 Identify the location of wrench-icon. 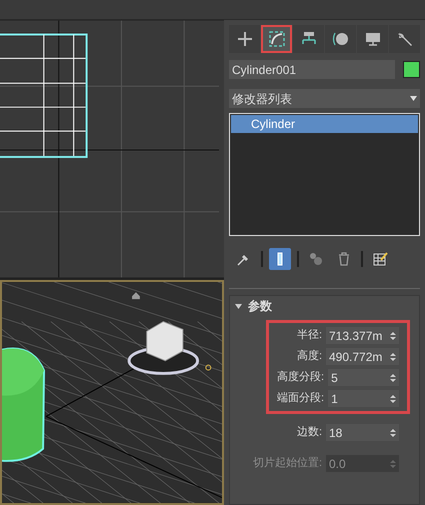
(405, 39).